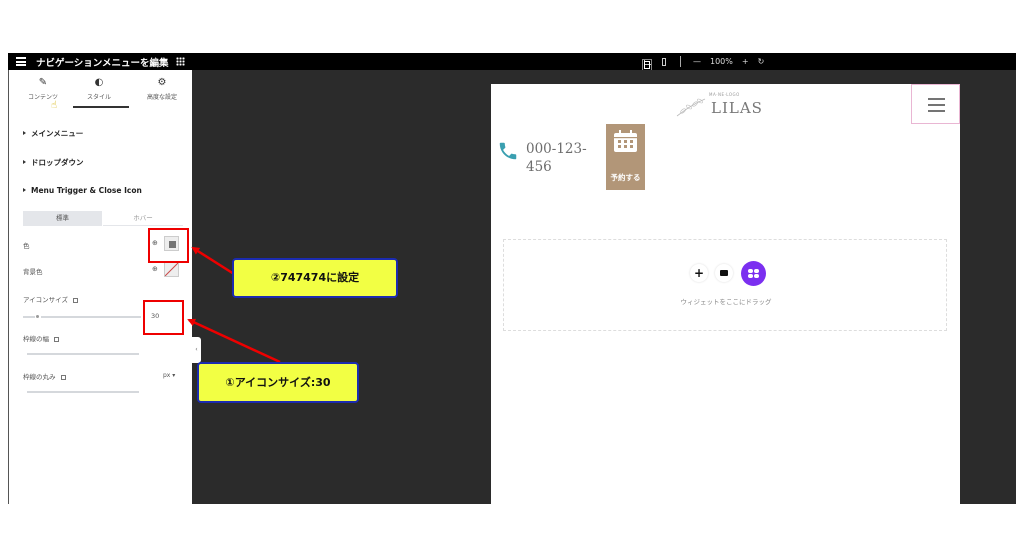 The image size is (1024, 559). What do you see at coordinates (91, 317) in the screenshot?
I see `icon-size-slider` at bounding box center [91, 317].